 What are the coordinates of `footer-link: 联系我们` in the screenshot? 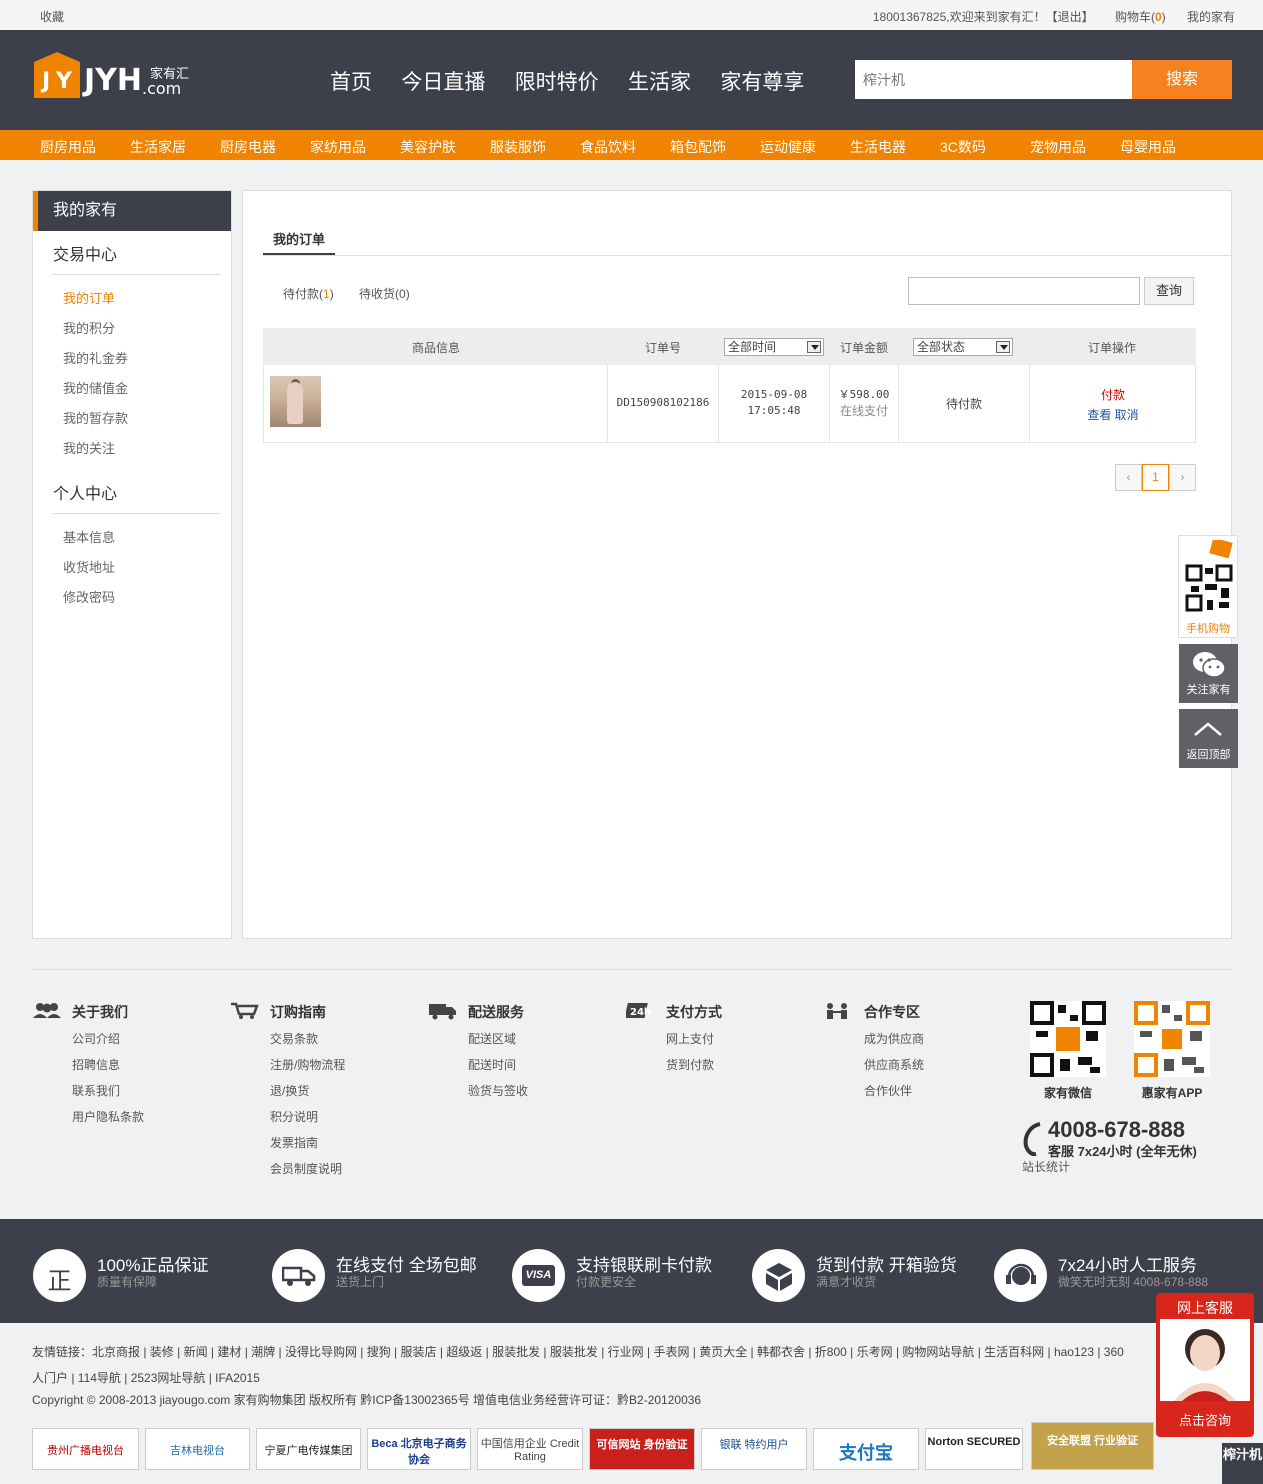 It's located at (88, 1091).